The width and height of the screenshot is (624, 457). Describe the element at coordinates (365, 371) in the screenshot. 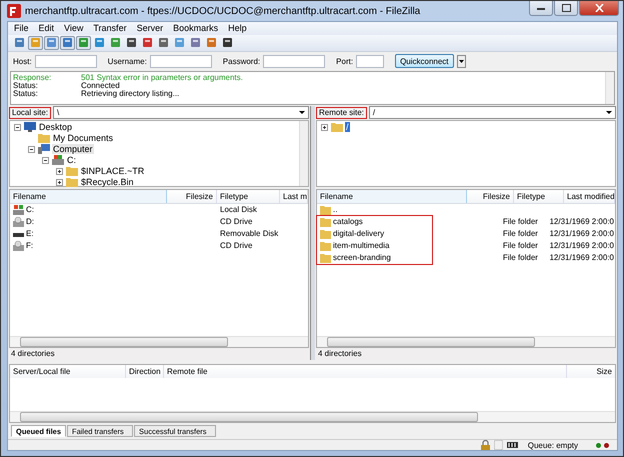

I see `column-header: Remote file` at that location.